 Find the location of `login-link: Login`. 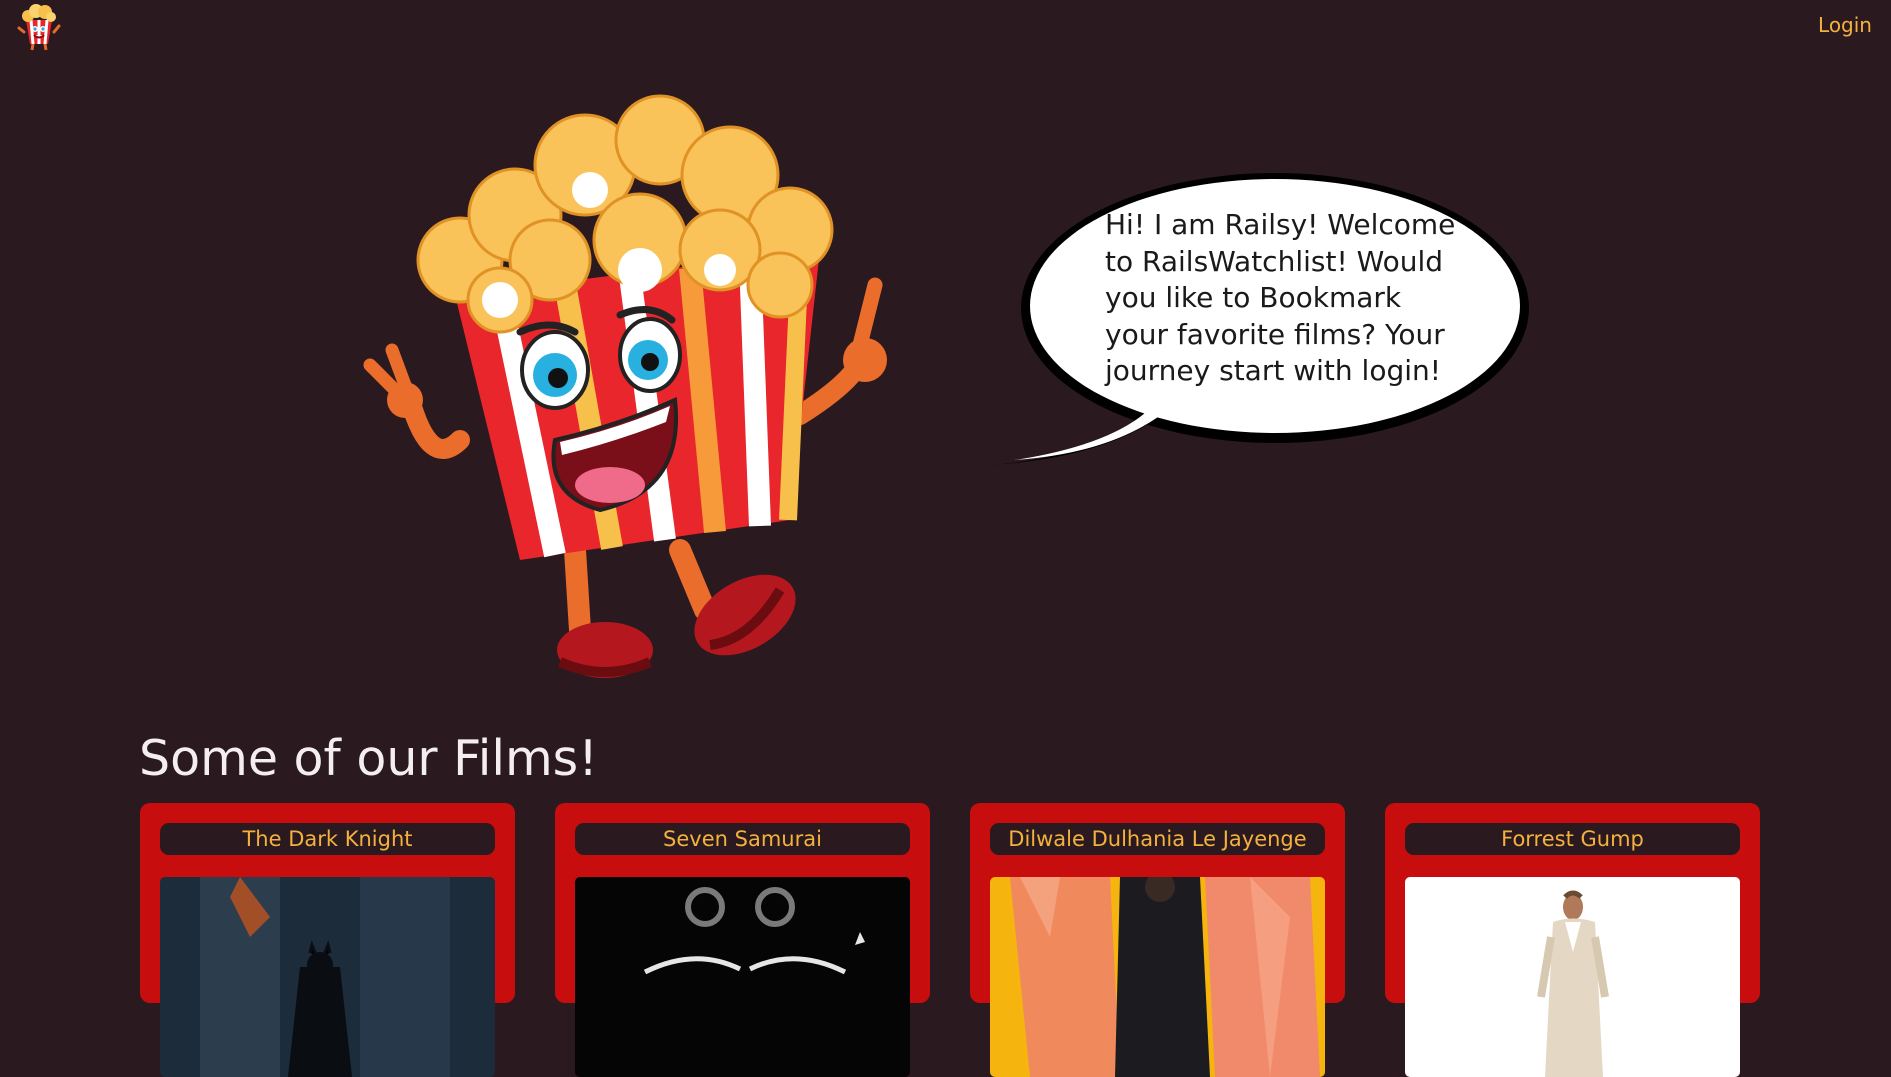

login-link: Login is located at coordinates (1845, 25).